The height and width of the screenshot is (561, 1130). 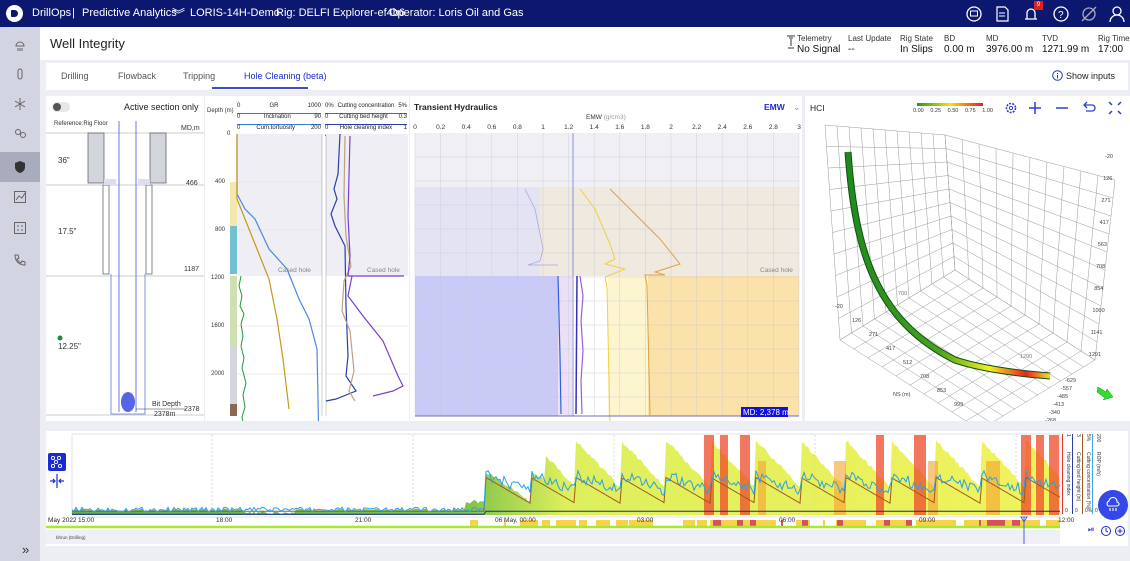 I want to click on emw-tick: 2.2, so click(x=696, y=127).